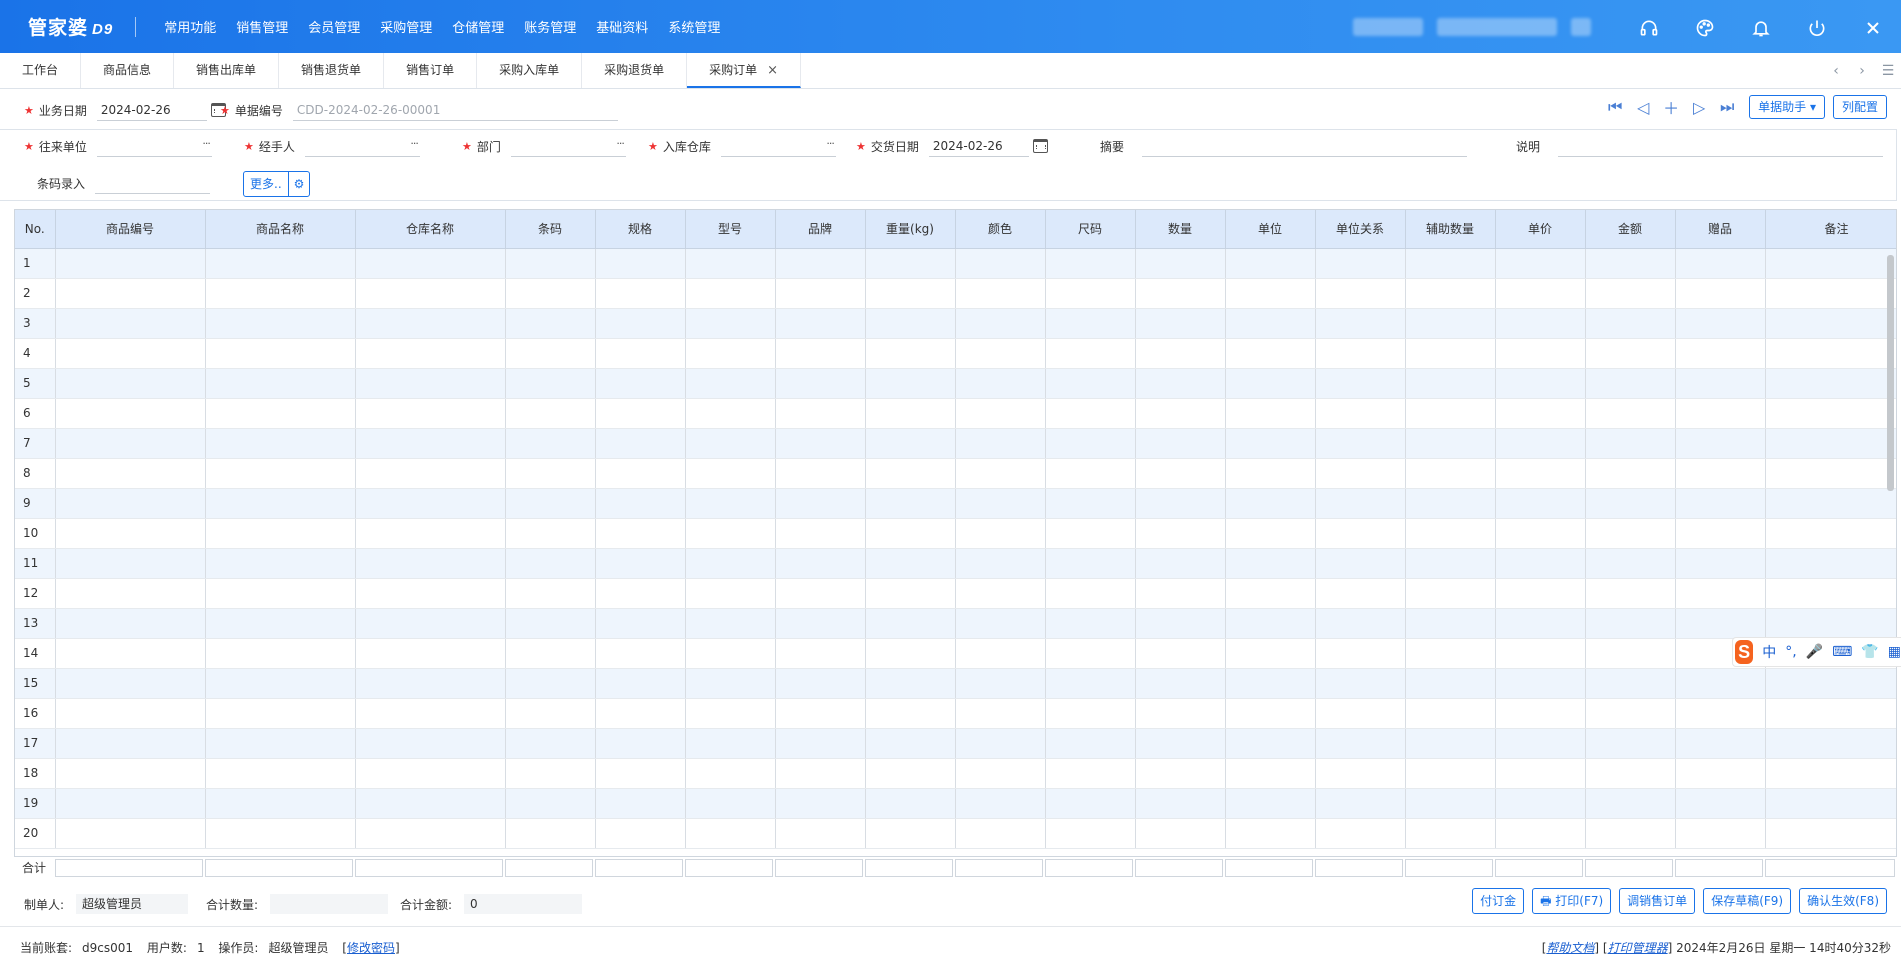 The width and height of the screenshot is (1901, 964). Describe the element at coordinates (730, 229) in the screenshot. I see `col-header: 型号` at that location.